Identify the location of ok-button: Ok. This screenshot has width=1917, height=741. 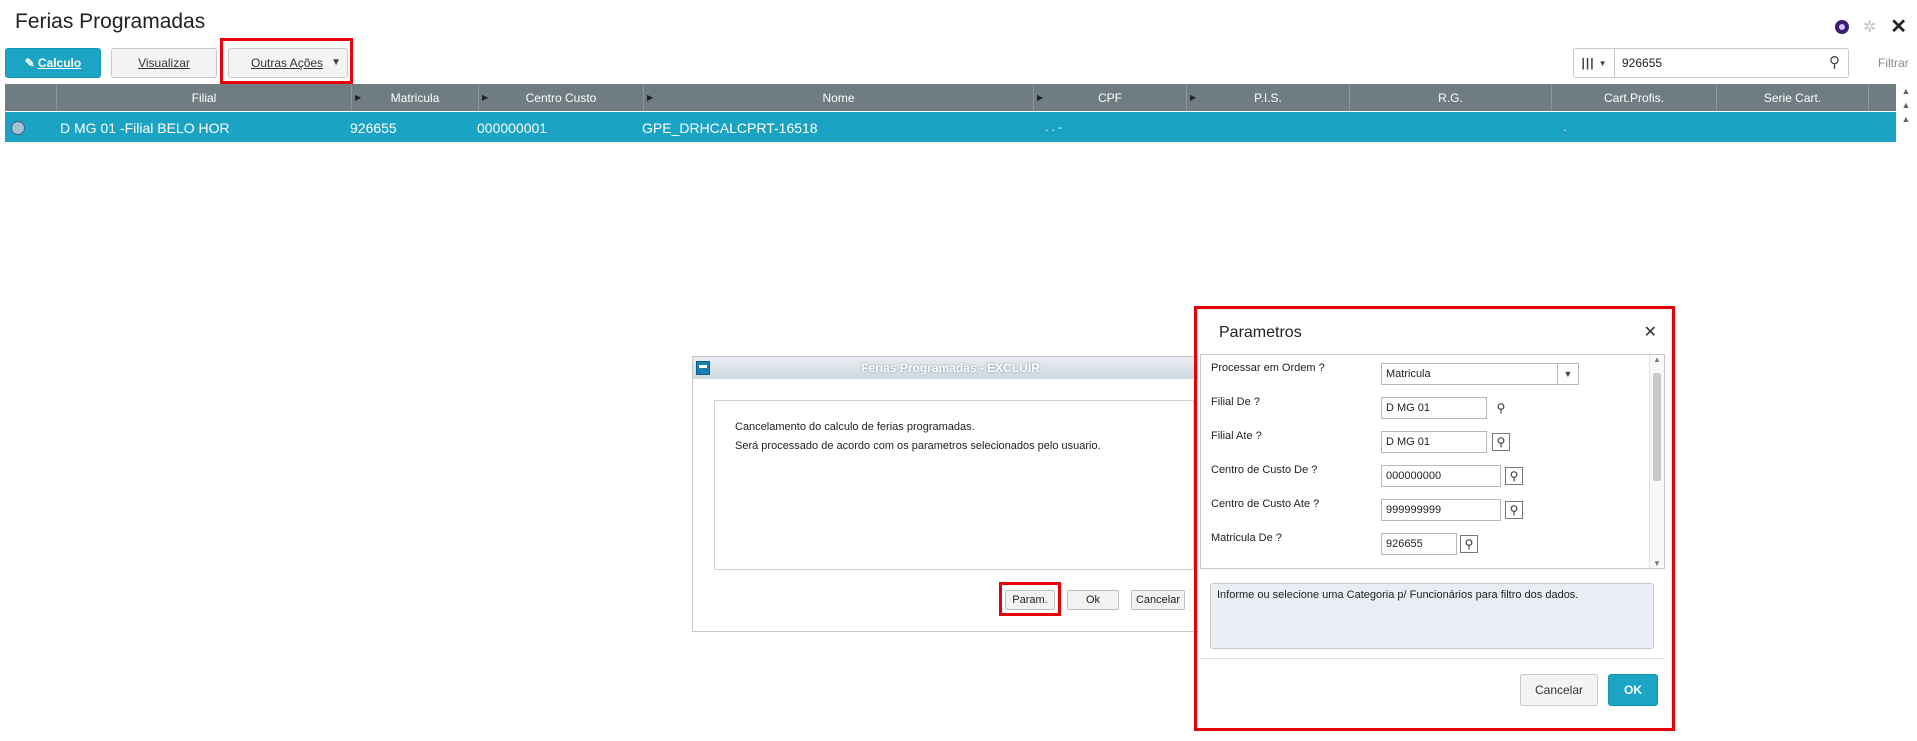
(1093, 600).